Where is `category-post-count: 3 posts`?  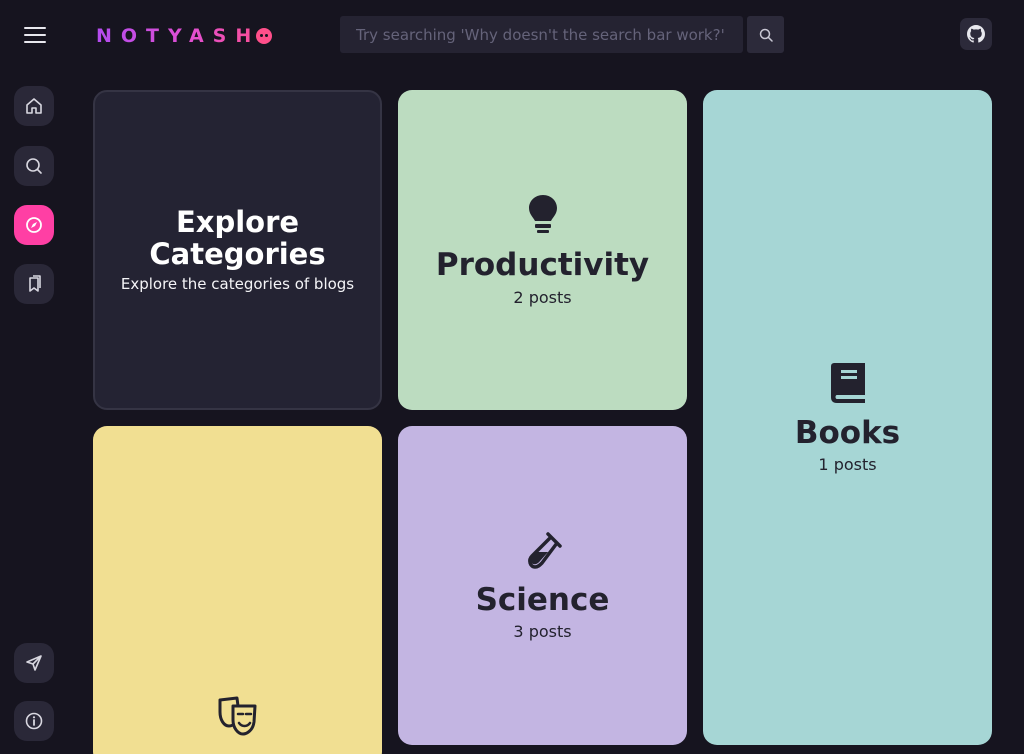 category-post-count: 3 posts is located at coordinates (542, 632).